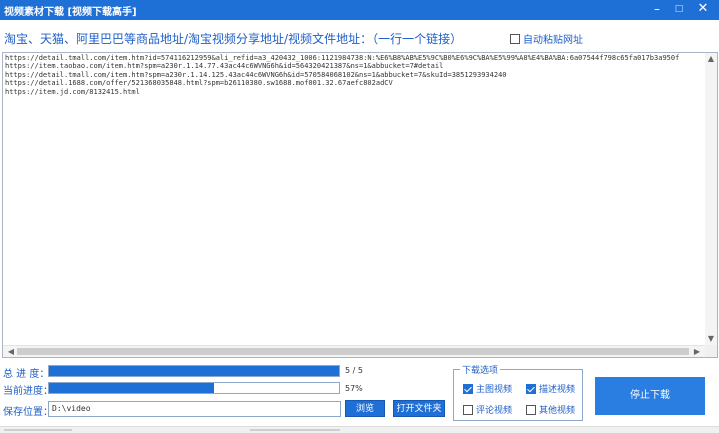 The width and height of the screenshot is (719, 433). What do you see at coordinates (518, 392) in the screenshot?
I see `download-options-group: 下载选项 主图视频 描述视频 评论视频 其他视频` at bounding box center [518, 392].